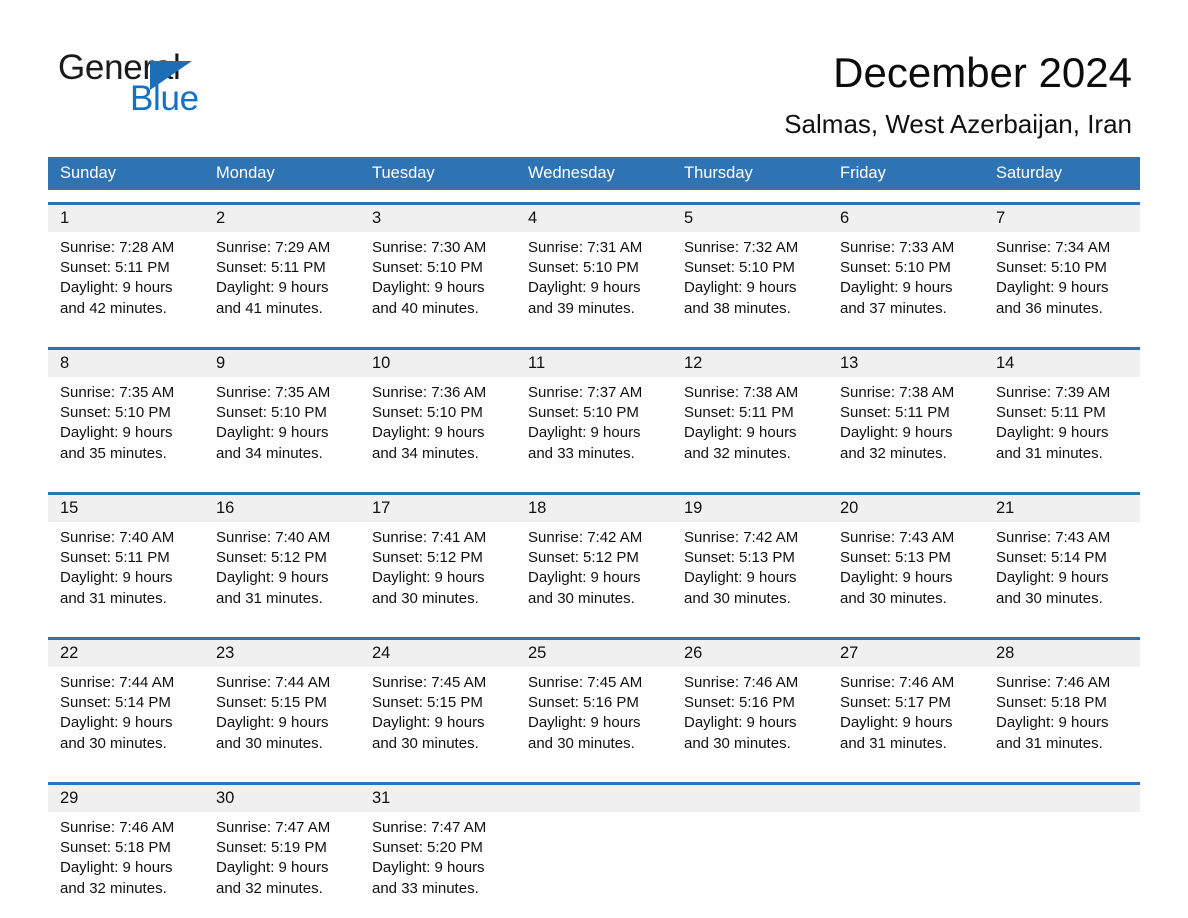 This screenshot has width=1188, height=918. What do you see at coordinates (750, 363) in the screenshot?
I see `day-number: 12` at bounding box center [750, 363].